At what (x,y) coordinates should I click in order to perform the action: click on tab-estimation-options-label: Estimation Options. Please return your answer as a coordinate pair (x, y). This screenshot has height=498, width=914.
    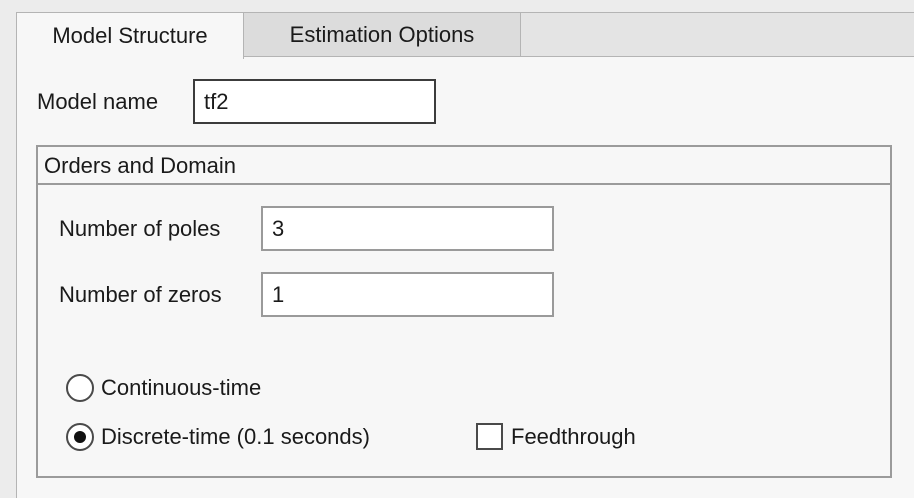
    Looking at the image, I should click on (382, 34).